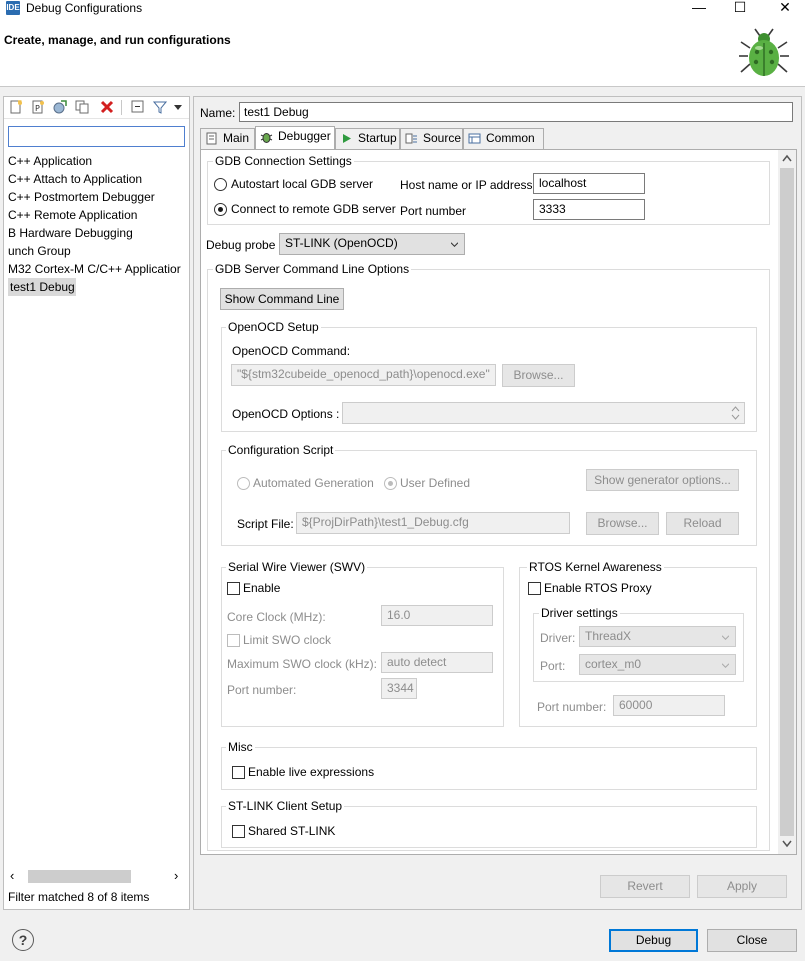 Image resolution: width=805 pixels, height=961 pixels. I want to click on apply-button: Apply, so click(742, 886).